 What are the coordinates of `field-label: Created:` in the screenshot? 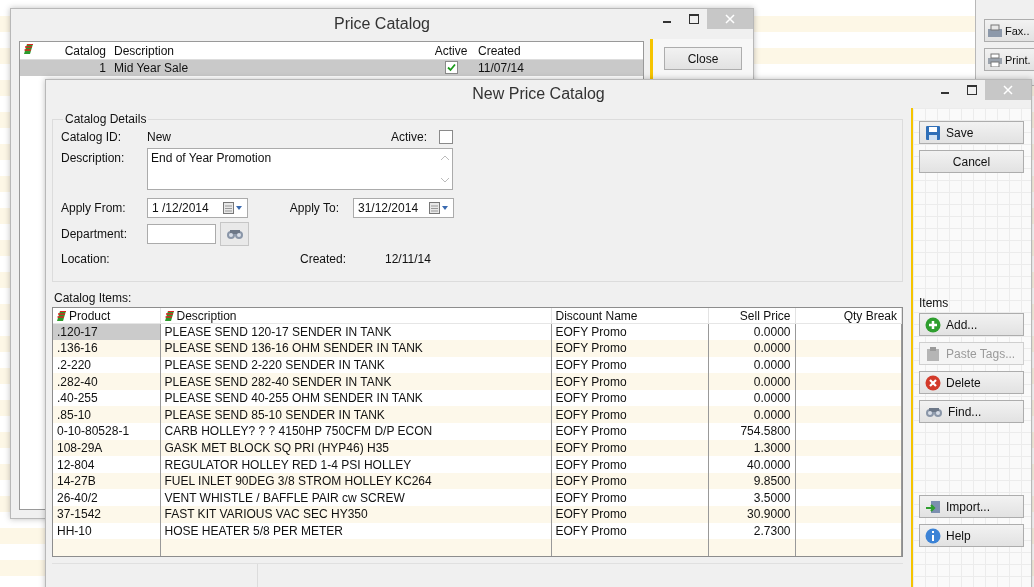 It's located at (324, 259).